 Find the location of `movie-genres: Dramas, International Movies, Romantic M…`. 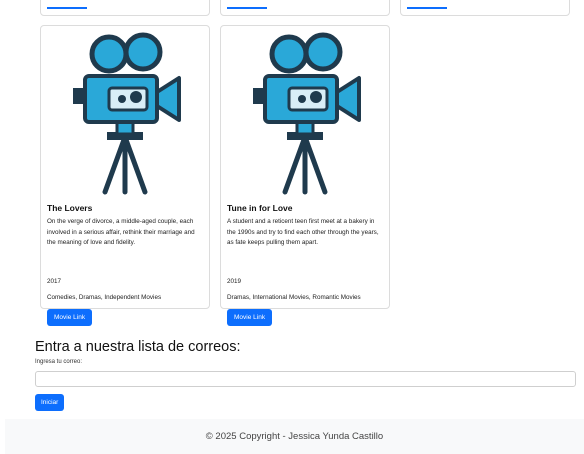

movie-genres: Dramas, International Movies, Romantic M… is located at coordinates (294, 297).